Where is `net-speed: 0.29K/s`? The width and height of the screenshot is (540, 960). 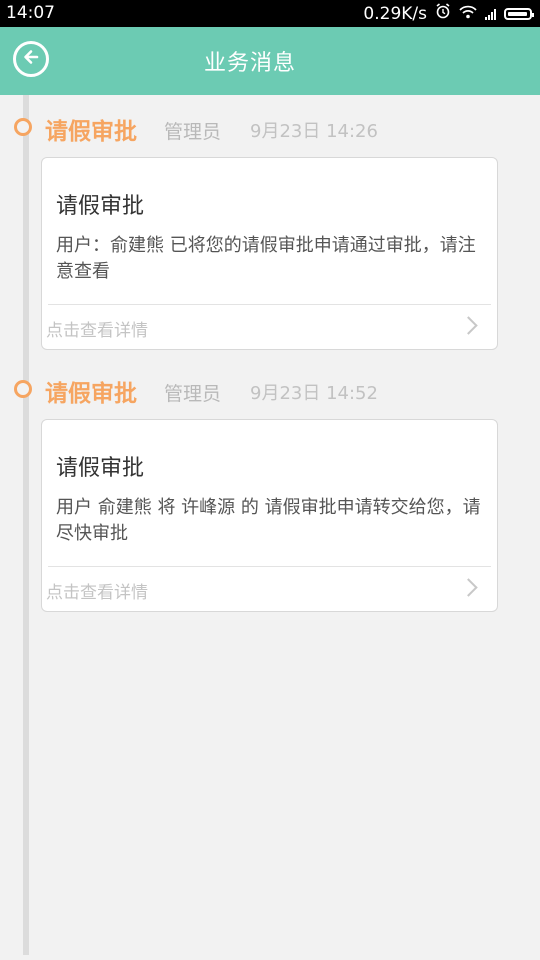
net-speed: 0.29K/s is located at coordinates (395, 13).